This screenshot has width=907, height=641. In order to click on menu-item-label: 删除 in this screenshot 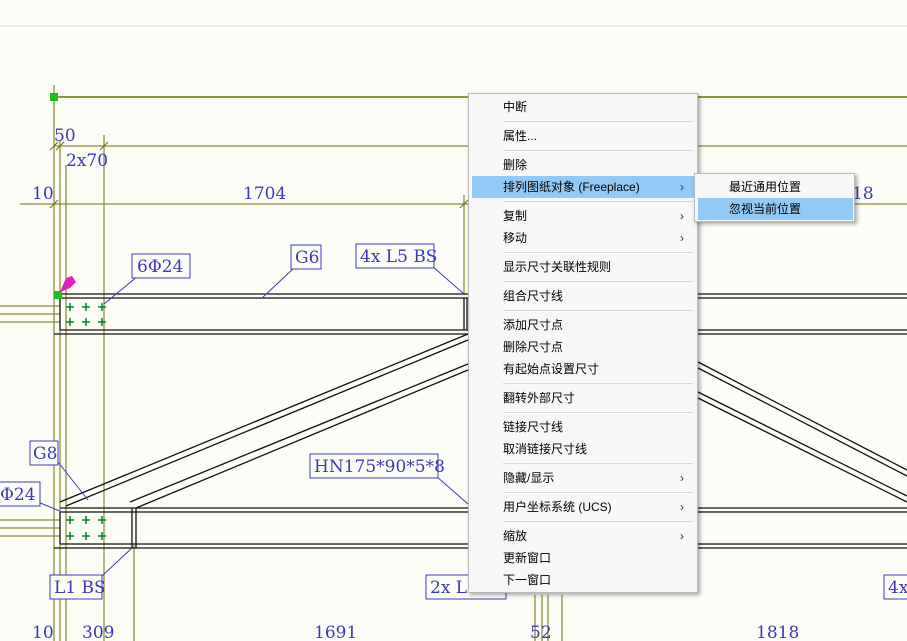, I will do `click(515, 165)`.